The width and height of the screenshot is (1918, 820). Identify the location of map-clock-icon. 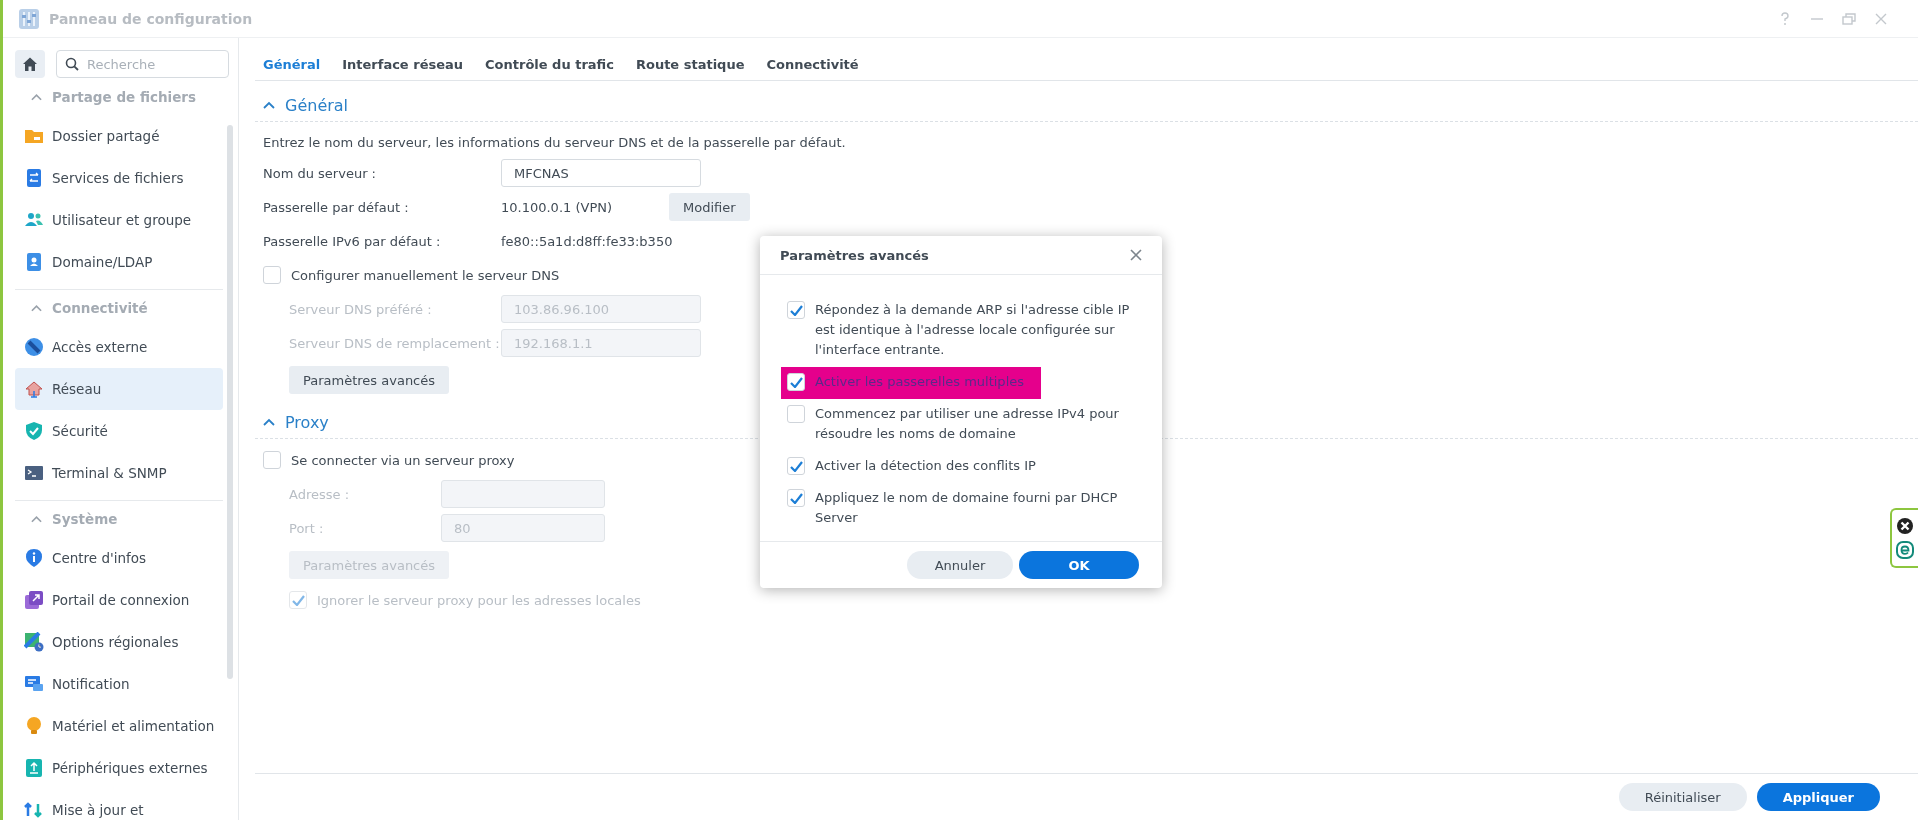
(34, 642).